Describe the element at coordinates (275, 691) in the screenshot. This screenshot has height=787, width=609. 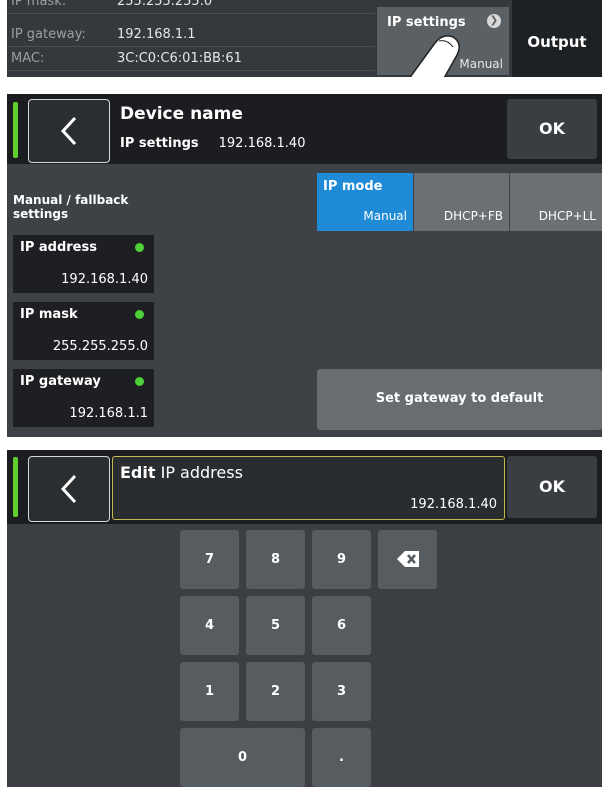
I see `key-2: 2` at that location.